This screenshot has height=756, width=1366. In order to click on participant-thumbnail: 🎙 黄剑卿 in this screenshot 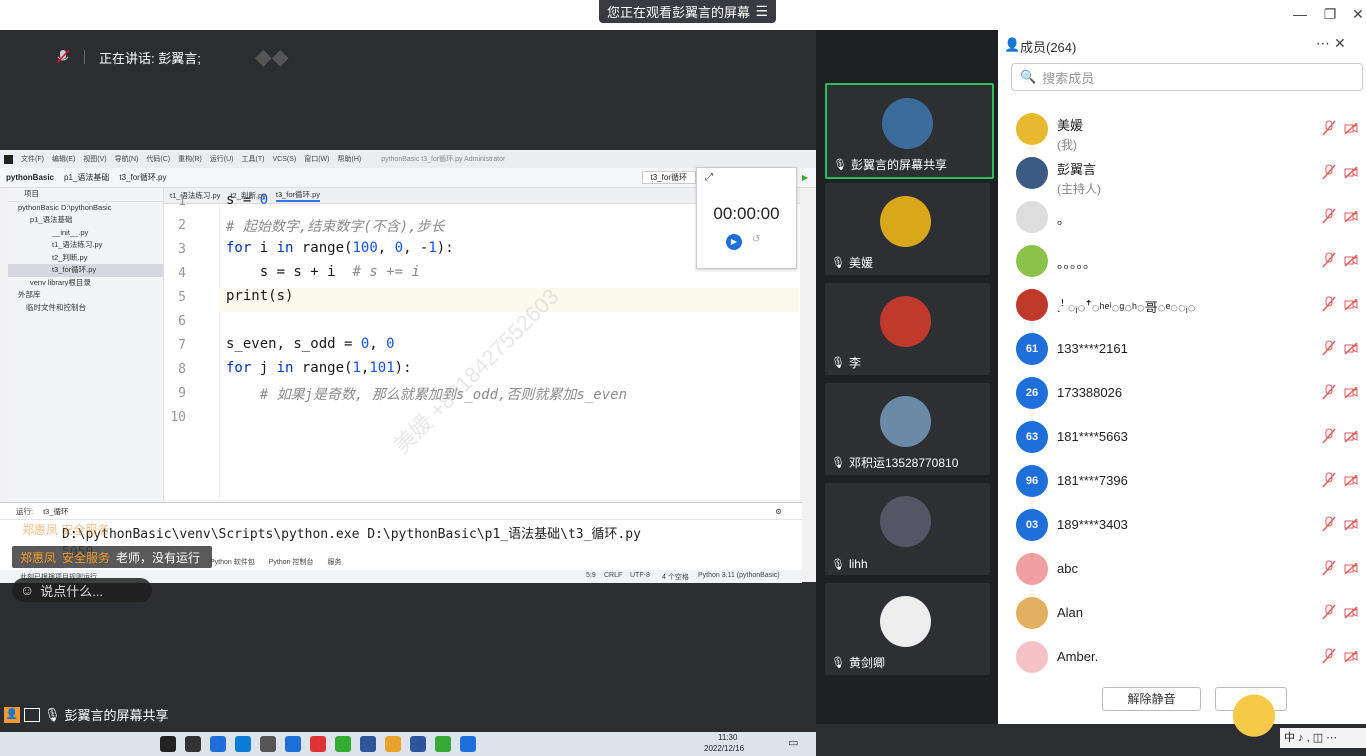, I will do `click(907, 629)`.